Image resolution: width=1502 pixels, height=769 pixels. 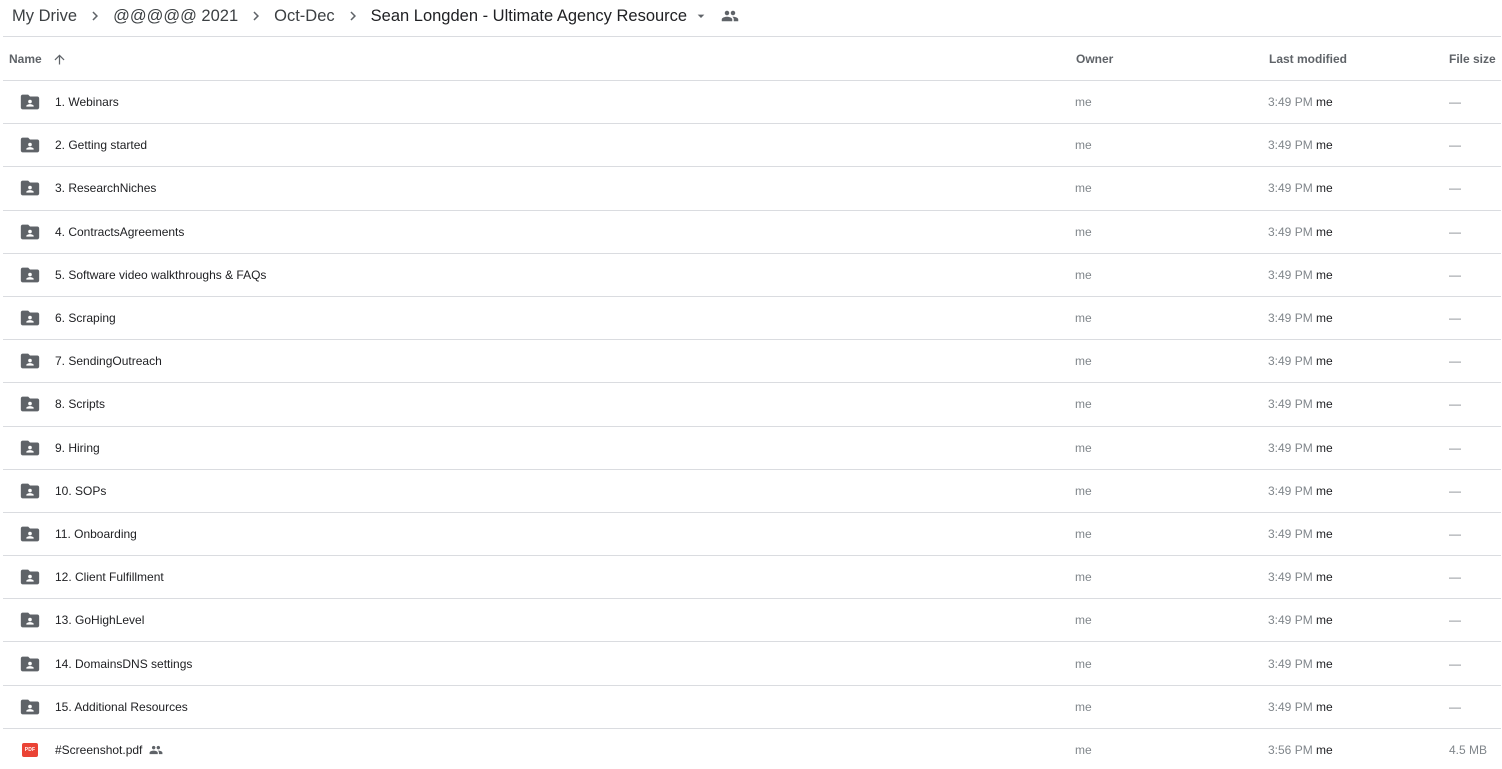 What do you see at coordinates (123, 663) in the screenshot?
I see `file-name: 14. DomainsDNS settings` at bounding box center [123, 663].